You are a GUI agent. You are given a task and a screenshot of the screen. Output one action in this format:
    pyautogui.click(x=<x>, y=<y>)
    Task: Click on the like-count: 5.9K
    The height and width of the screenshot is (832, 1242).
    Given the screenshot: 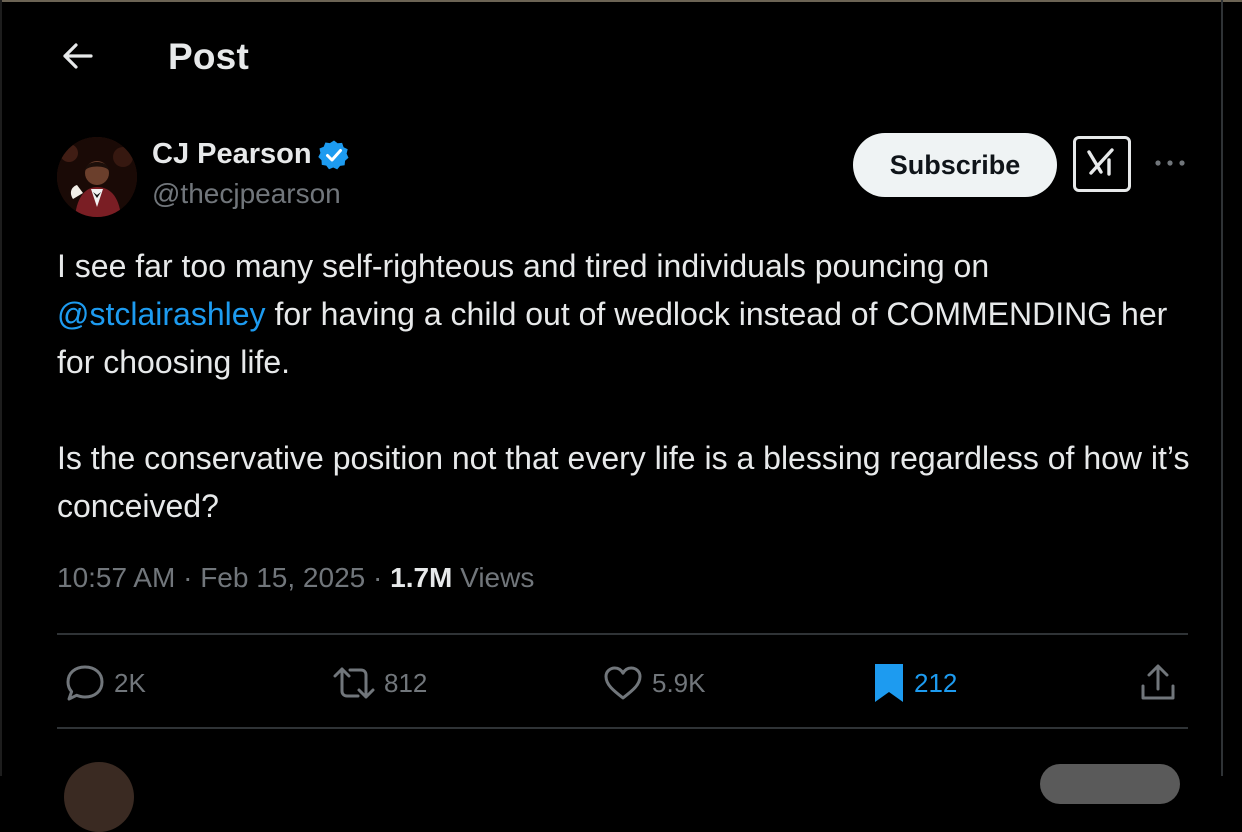 What is the action you would take?
    pyautogui.click(x=679, y=682)
    